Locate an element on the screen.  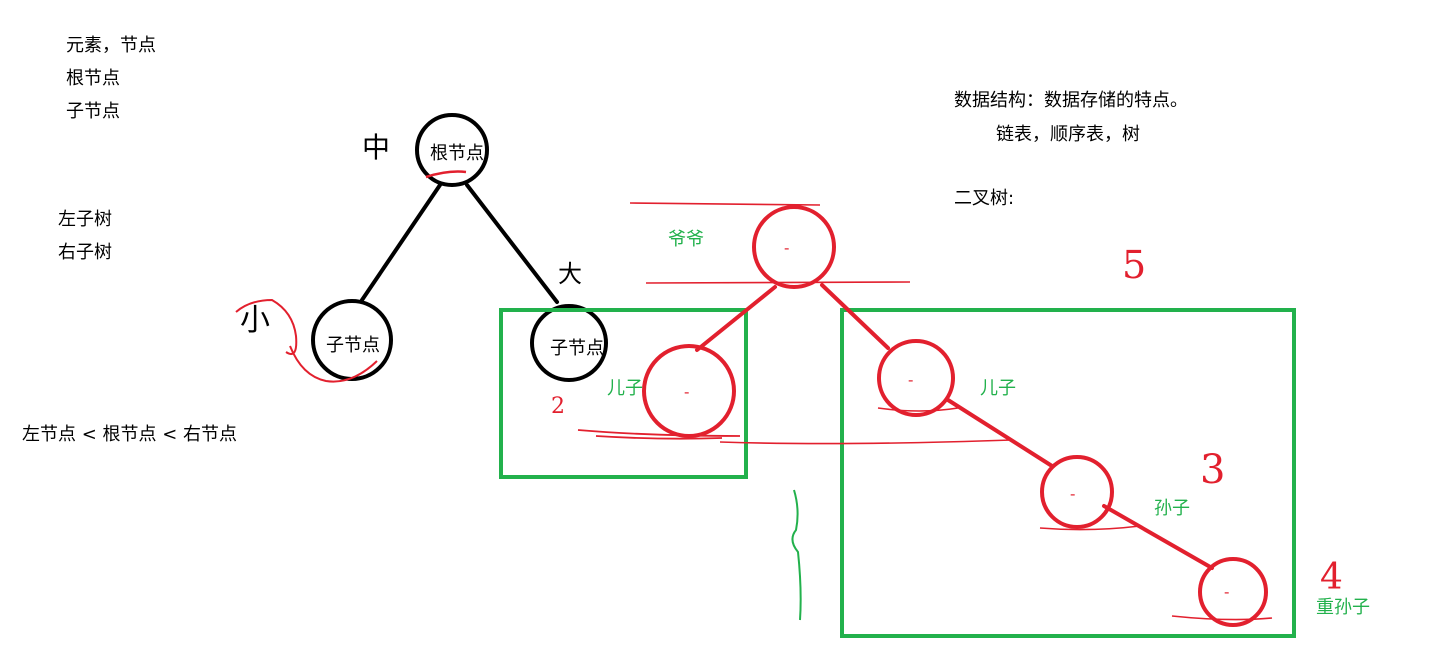
note-ordering-rule: 左节点 < 根节点 < 右节点 is located at coordinates (130, 434).